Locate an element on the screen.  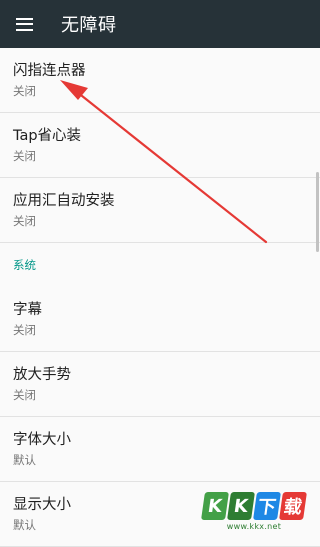
app-bar: 无障碍 is located at coordinates (160, 24).